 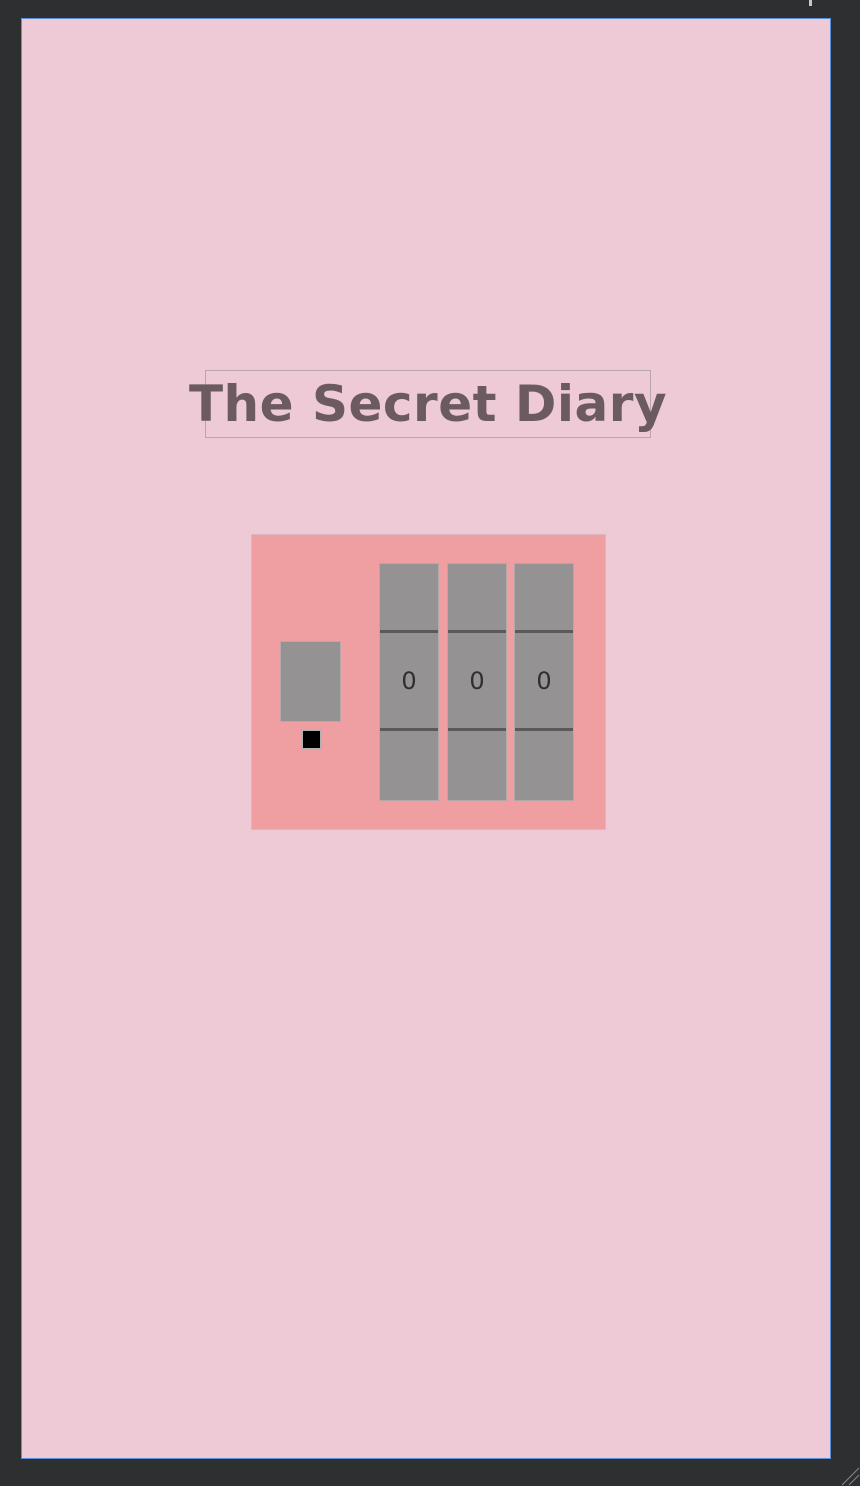 What do you see at coordinates (810, 3) in the screenshot?
I see `window-corner-marker` at bounding box center [810, 3].